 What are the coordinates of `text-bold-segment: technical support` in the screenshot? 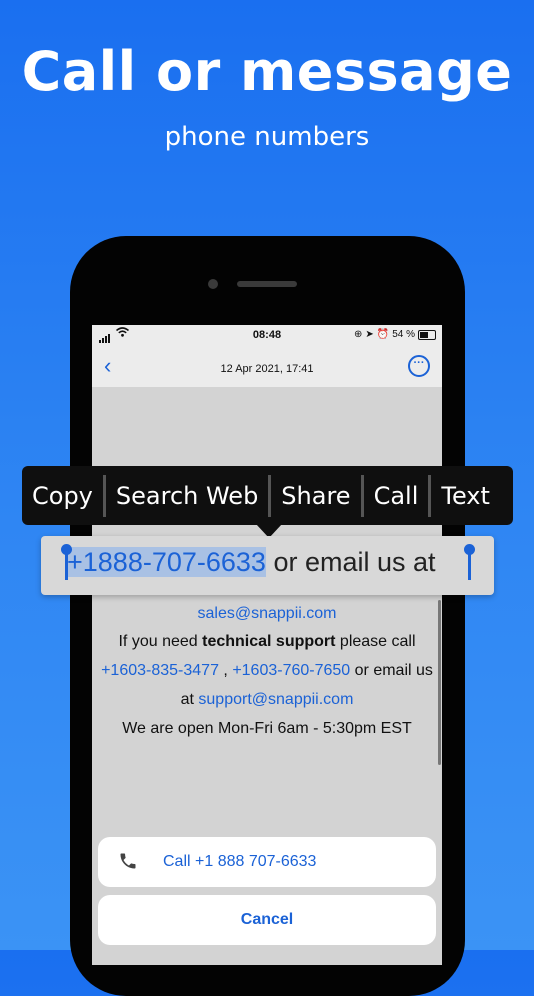 It's located at (269, 641).